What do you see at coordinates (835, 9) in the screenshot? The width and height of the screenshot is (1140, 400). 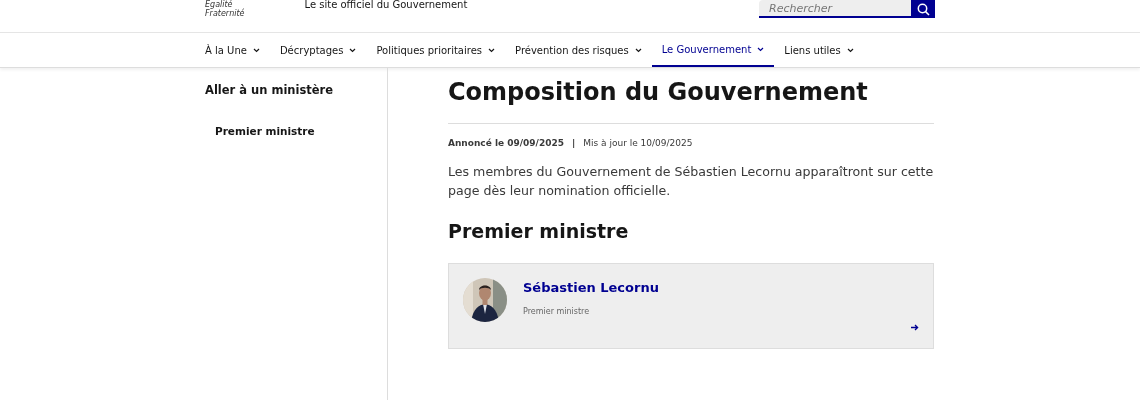 I see `search-field: Rechercher` at bounding box center [835, 9].